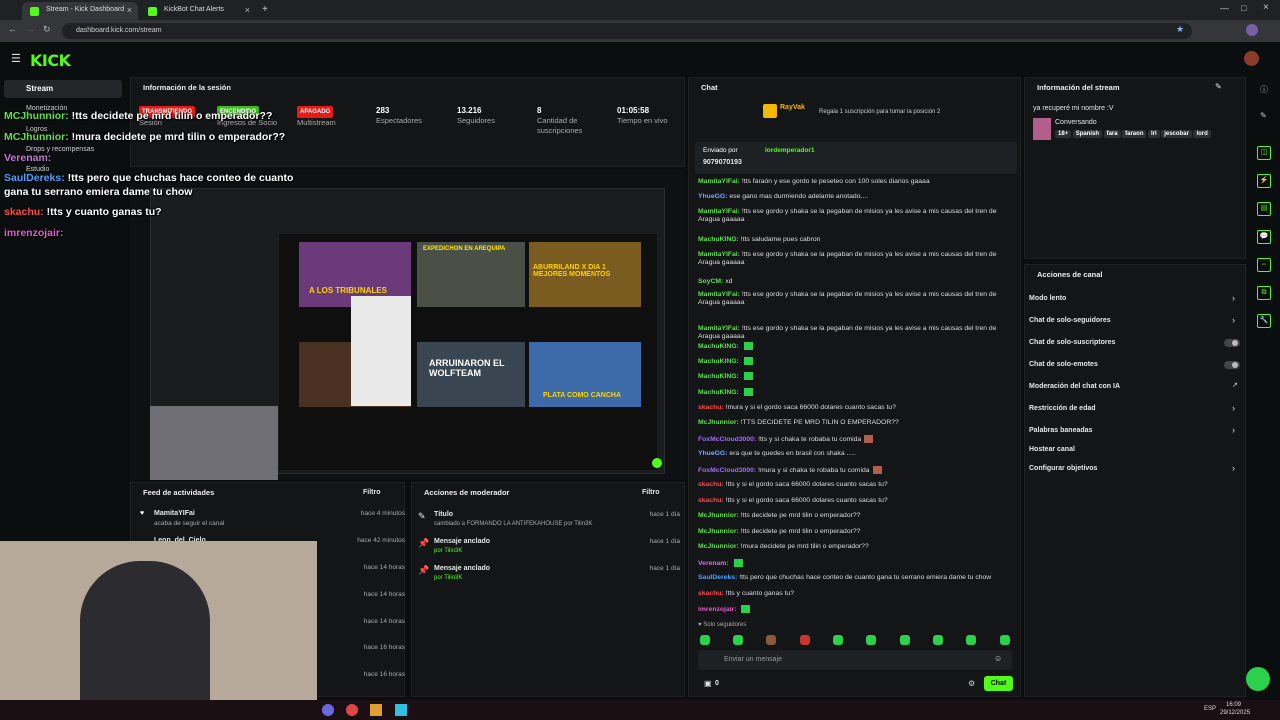  Describe the element at coordinates (1264, 153) in the screenshot. I see `rail-button: ◫` at that location.